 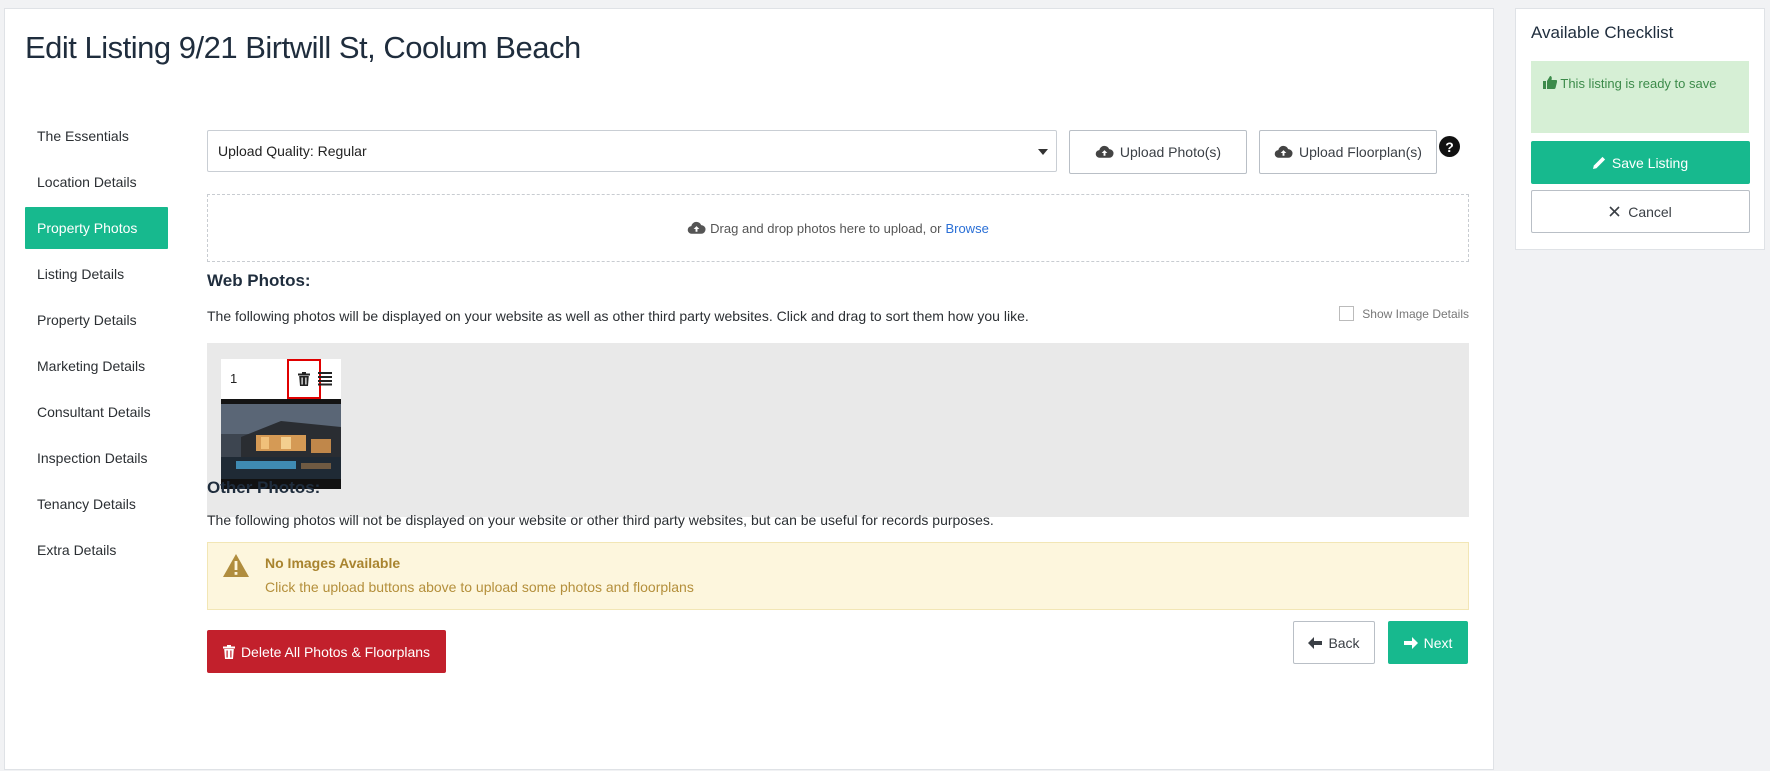 I want to click on photo-card: 1, so click(x=281, y=424).